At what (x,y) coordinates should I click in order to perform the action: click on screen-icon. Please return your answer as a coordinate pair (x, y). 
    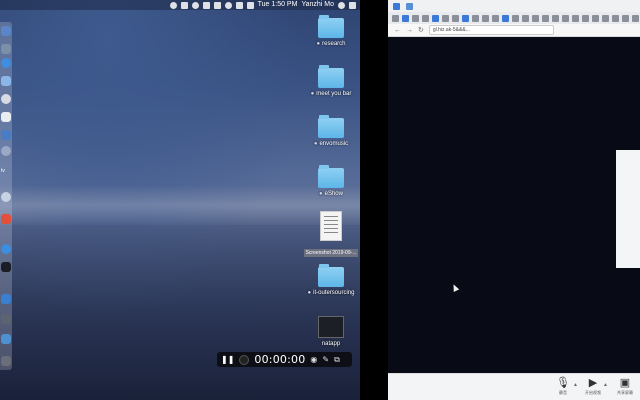
    Looking at the image, I should click on (206, 5).